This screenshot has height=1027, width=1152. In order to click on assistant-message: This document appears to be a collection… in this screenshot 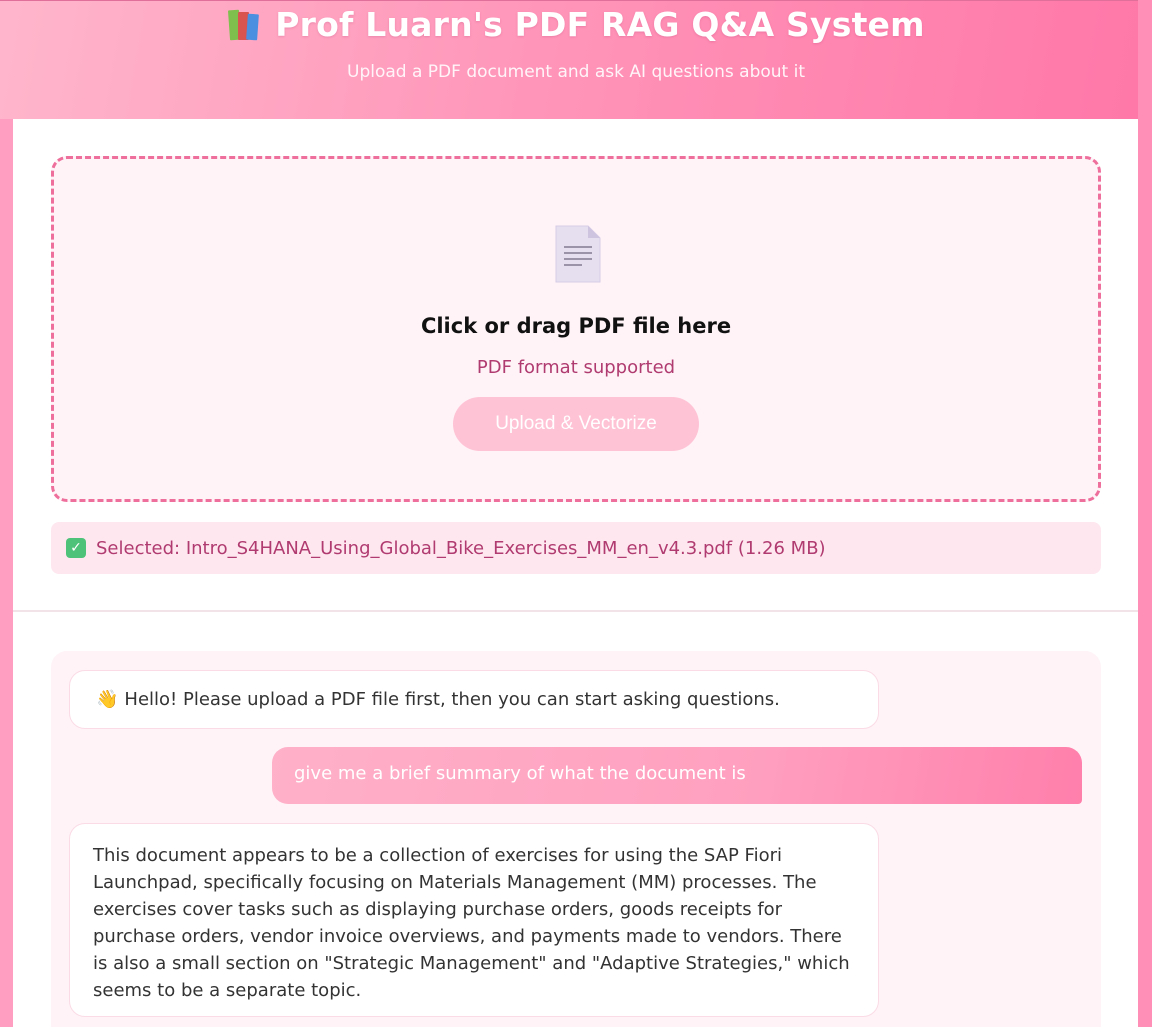, I will do `click(474, 920)`.